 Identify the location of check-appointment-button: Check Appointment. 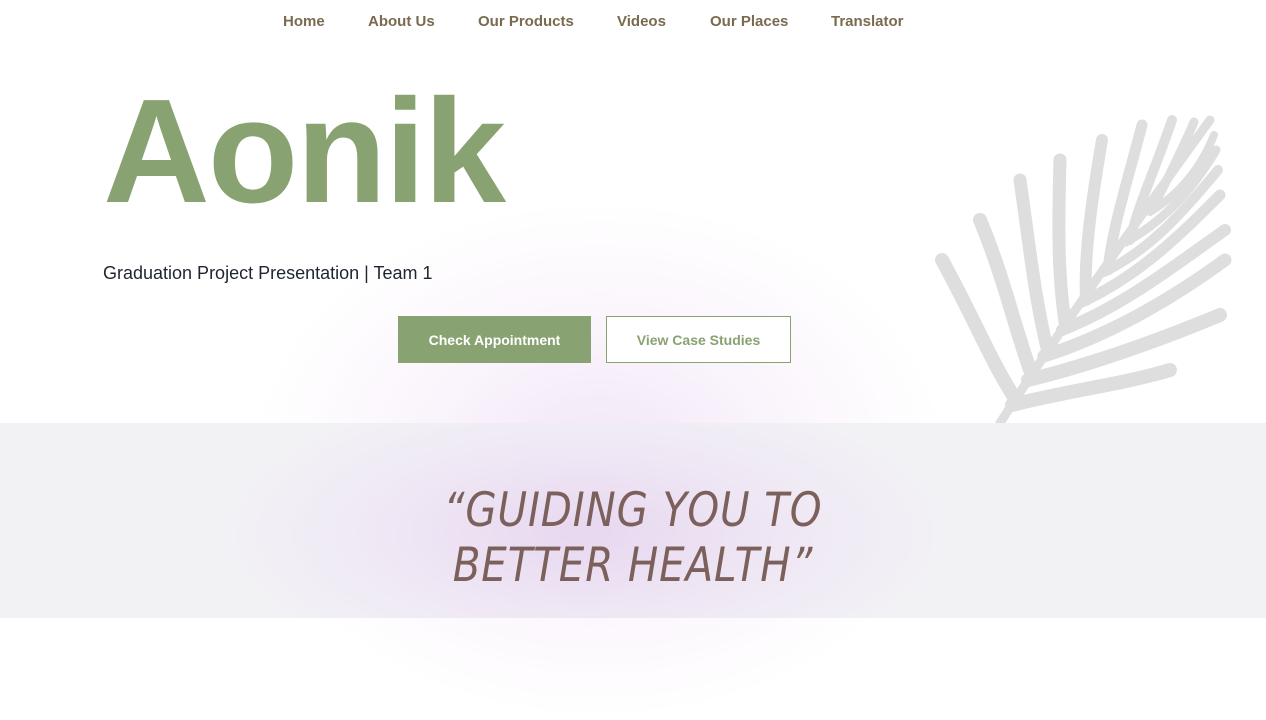
(494, 339).